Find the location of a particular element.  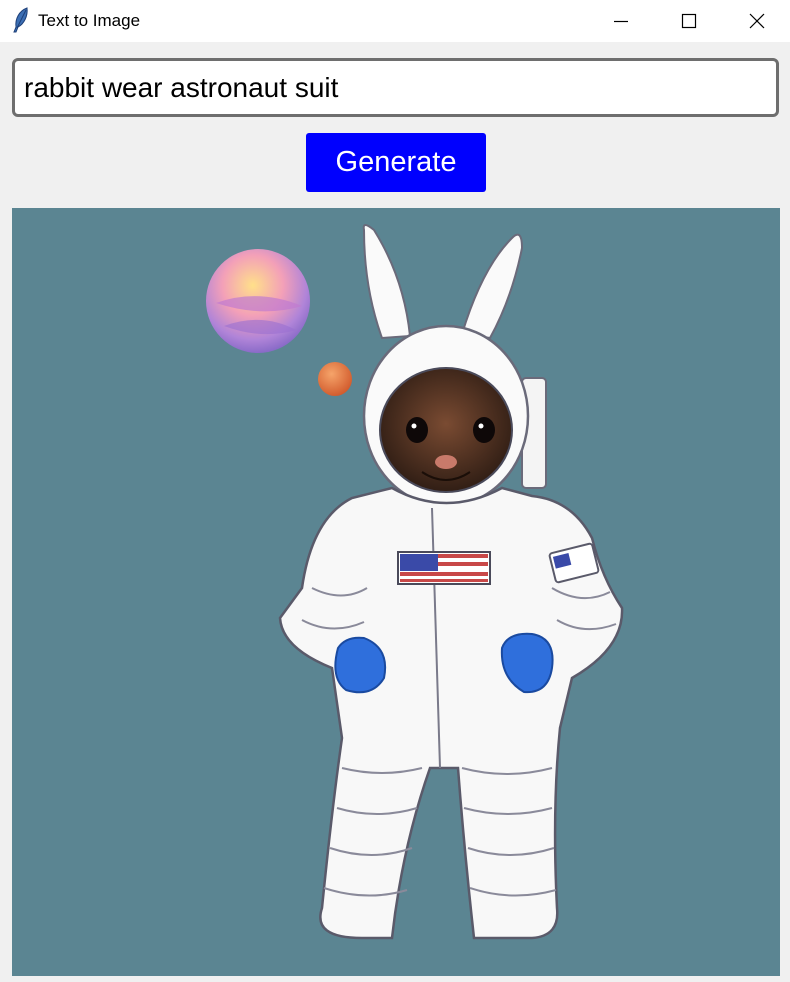

maximize-icon is located at coordinates (689, 21).